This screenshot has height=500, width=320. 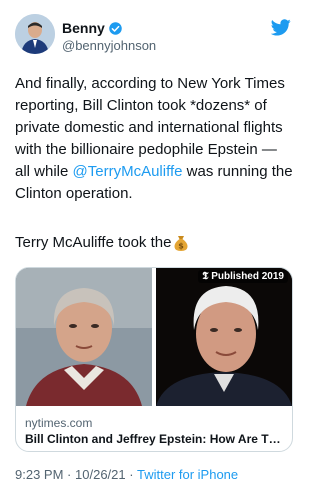 What do you see at coordinates (128, 171) in the screenshot?
I see `mention-link: @TerryMcAuliffe` at bounding box center [128, 171].